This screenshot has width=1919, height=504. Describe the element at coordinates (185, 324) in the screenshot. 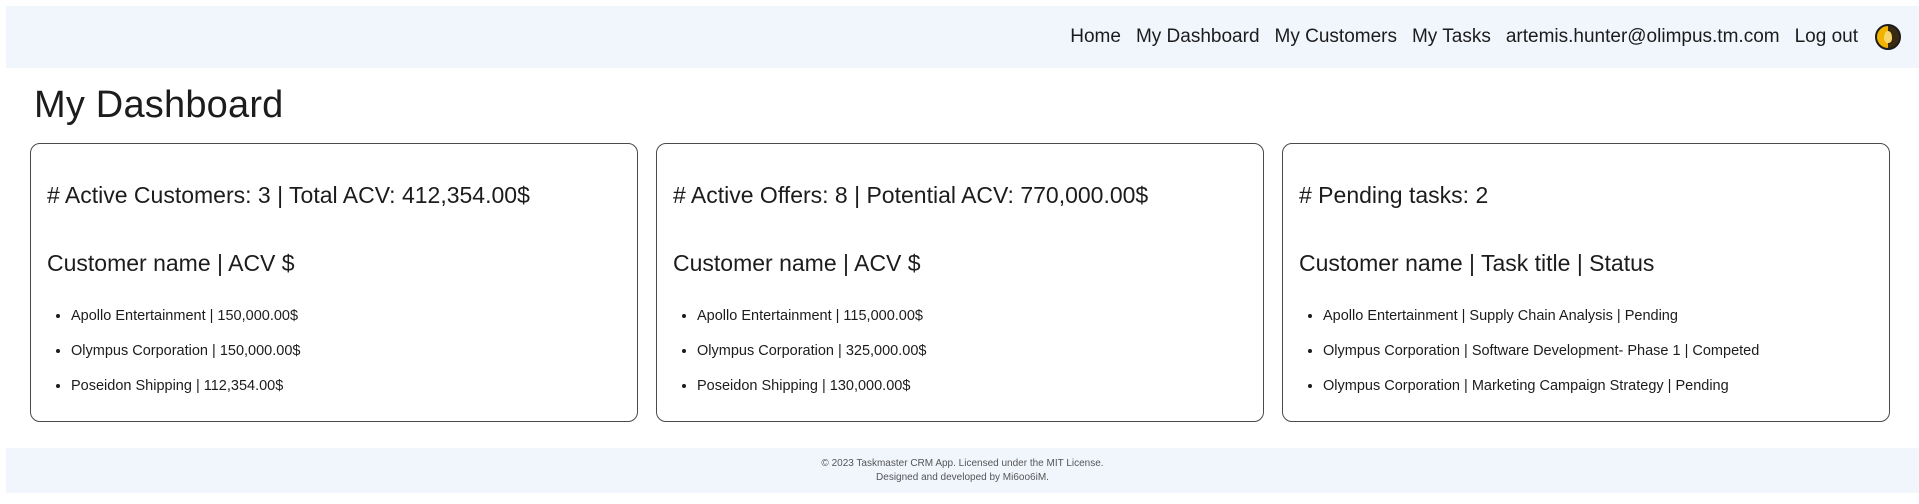

I see `list-item: Apollo Entertainment | 150,000.00$` at that location.